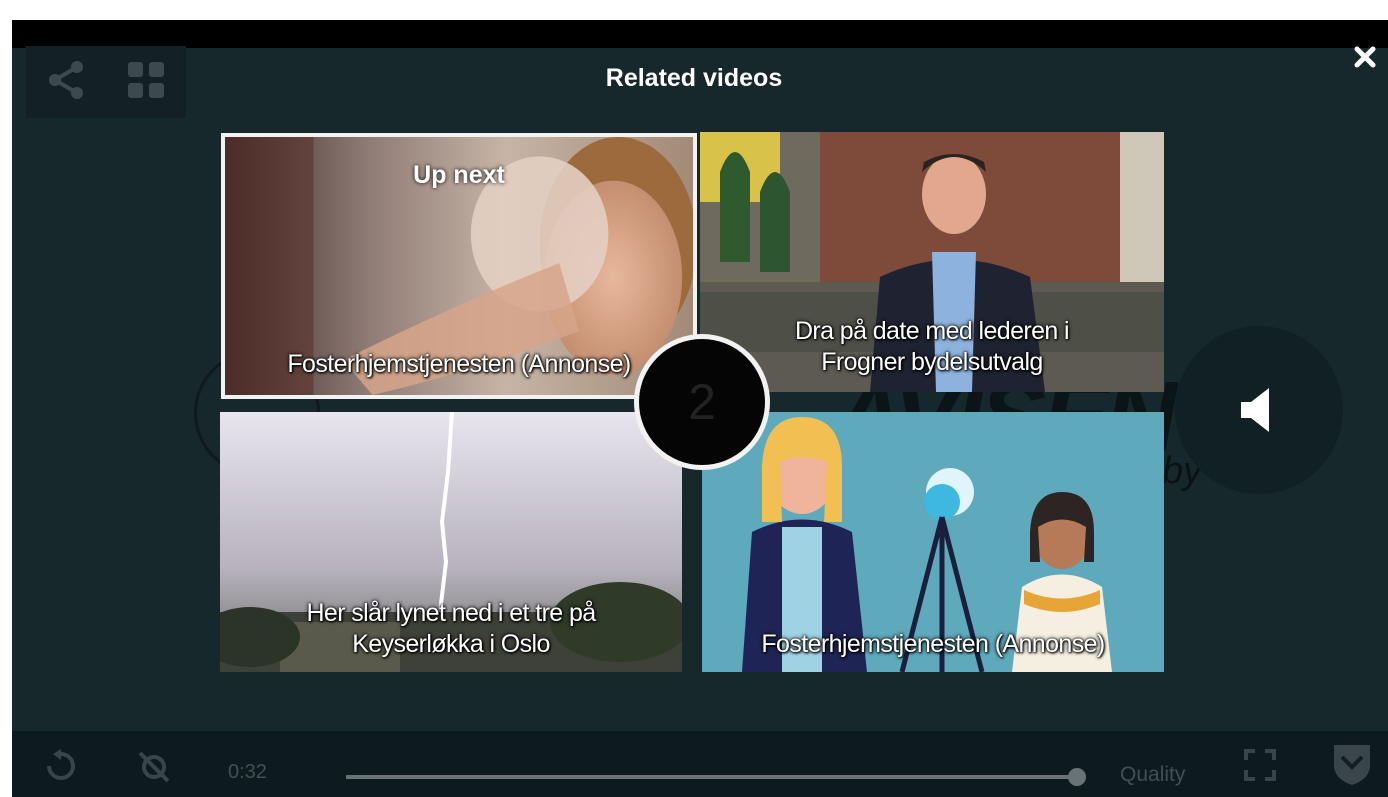  Describe the element at coordinates (1352, 766) in the screenshot. I see `brand-shield-icon` at that location.